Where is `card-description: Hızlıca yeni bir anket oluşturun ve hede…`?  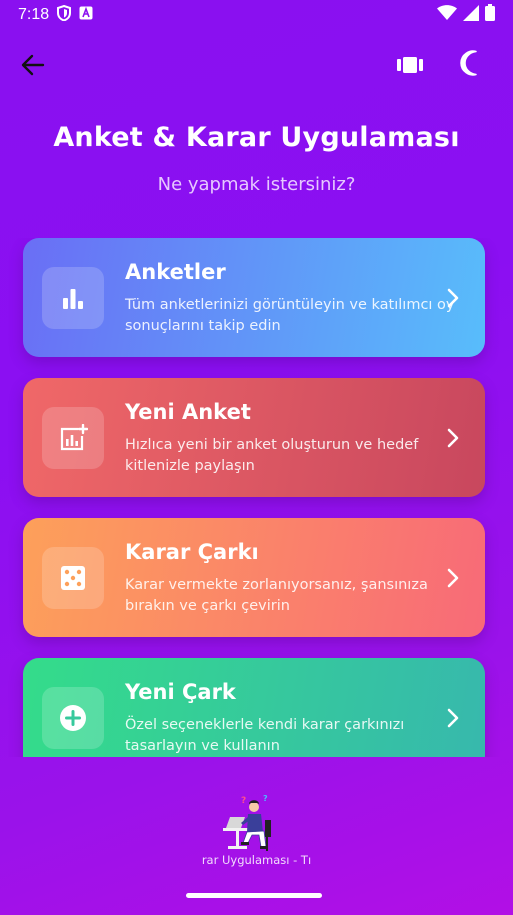
card-description: Hızlıca yeni bir anket oluşturun ve hede… is located at coordinates (272, 455).